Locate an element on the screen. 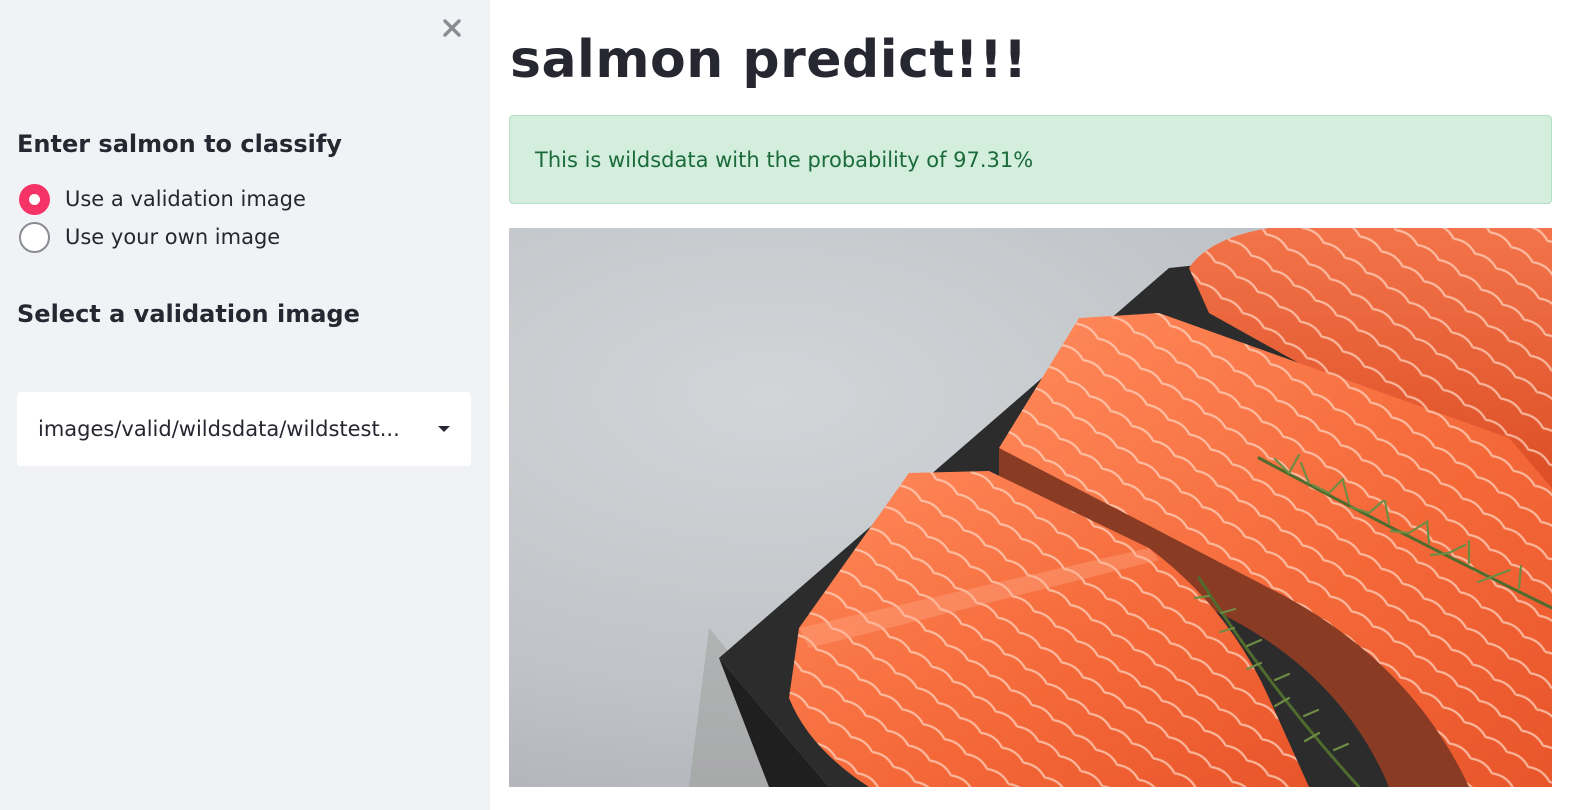 Image resolution: width=1576 pixels, height=810 pixels. close-sidebar-button is located at coordinates (452, 28).